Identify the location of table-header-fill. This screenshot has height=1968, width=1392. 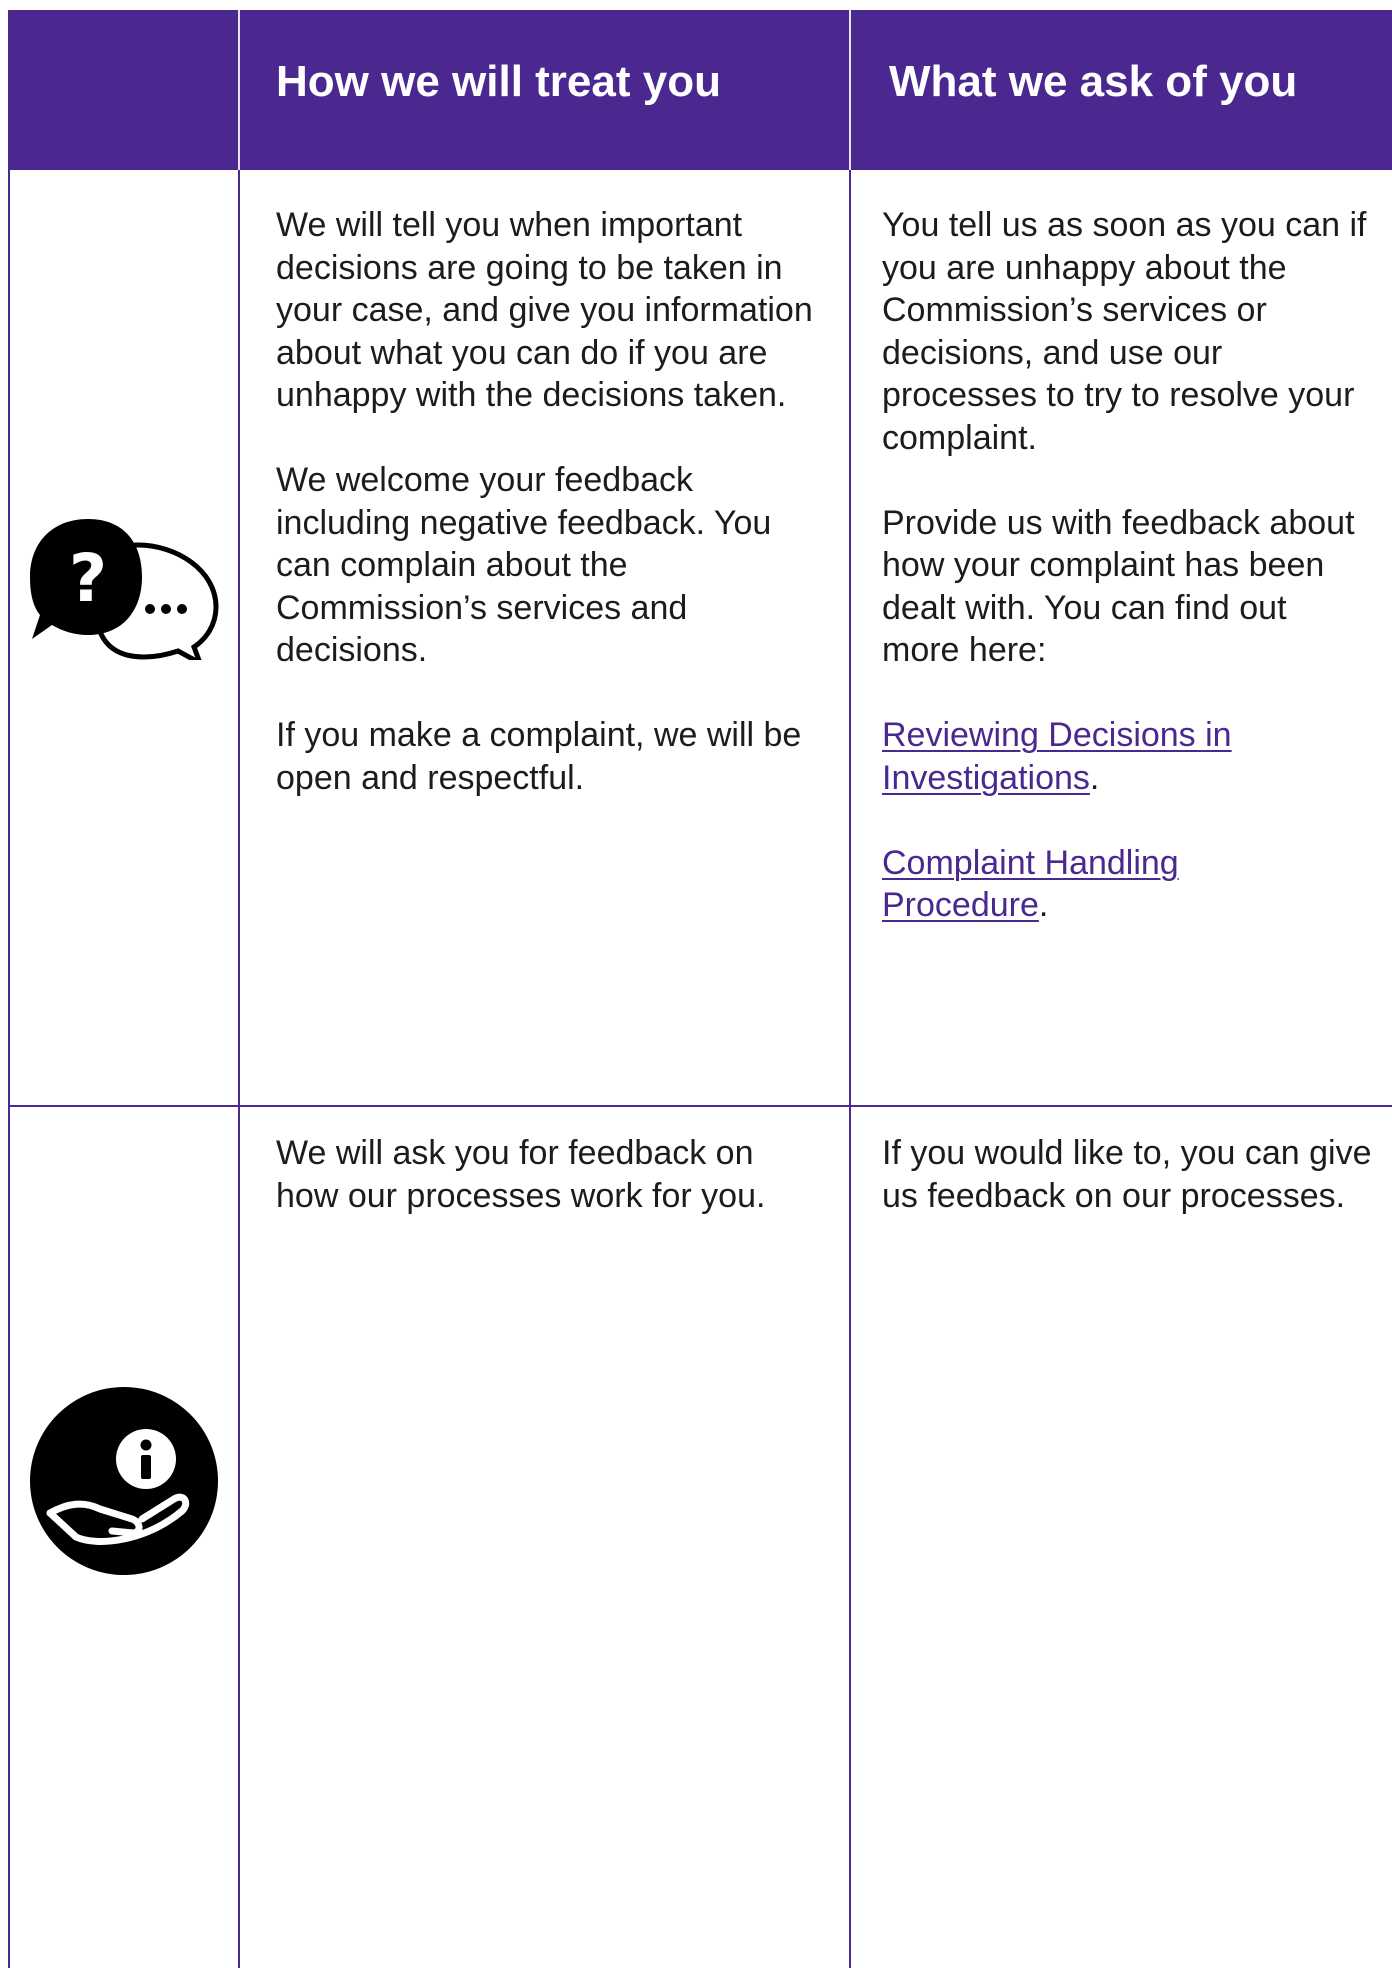
(124, 90).